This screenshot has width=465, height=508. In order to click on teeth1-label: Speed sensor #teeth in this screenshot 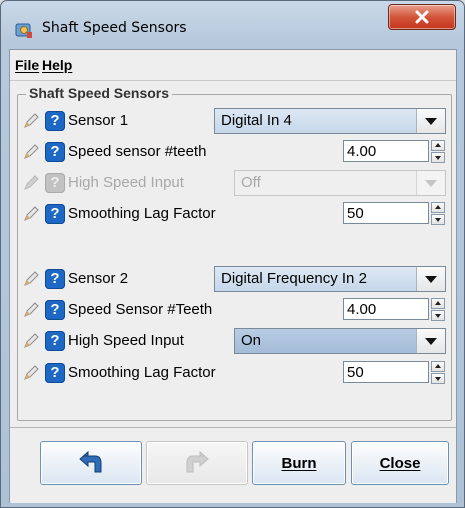, I will do `click(137, 151)`.